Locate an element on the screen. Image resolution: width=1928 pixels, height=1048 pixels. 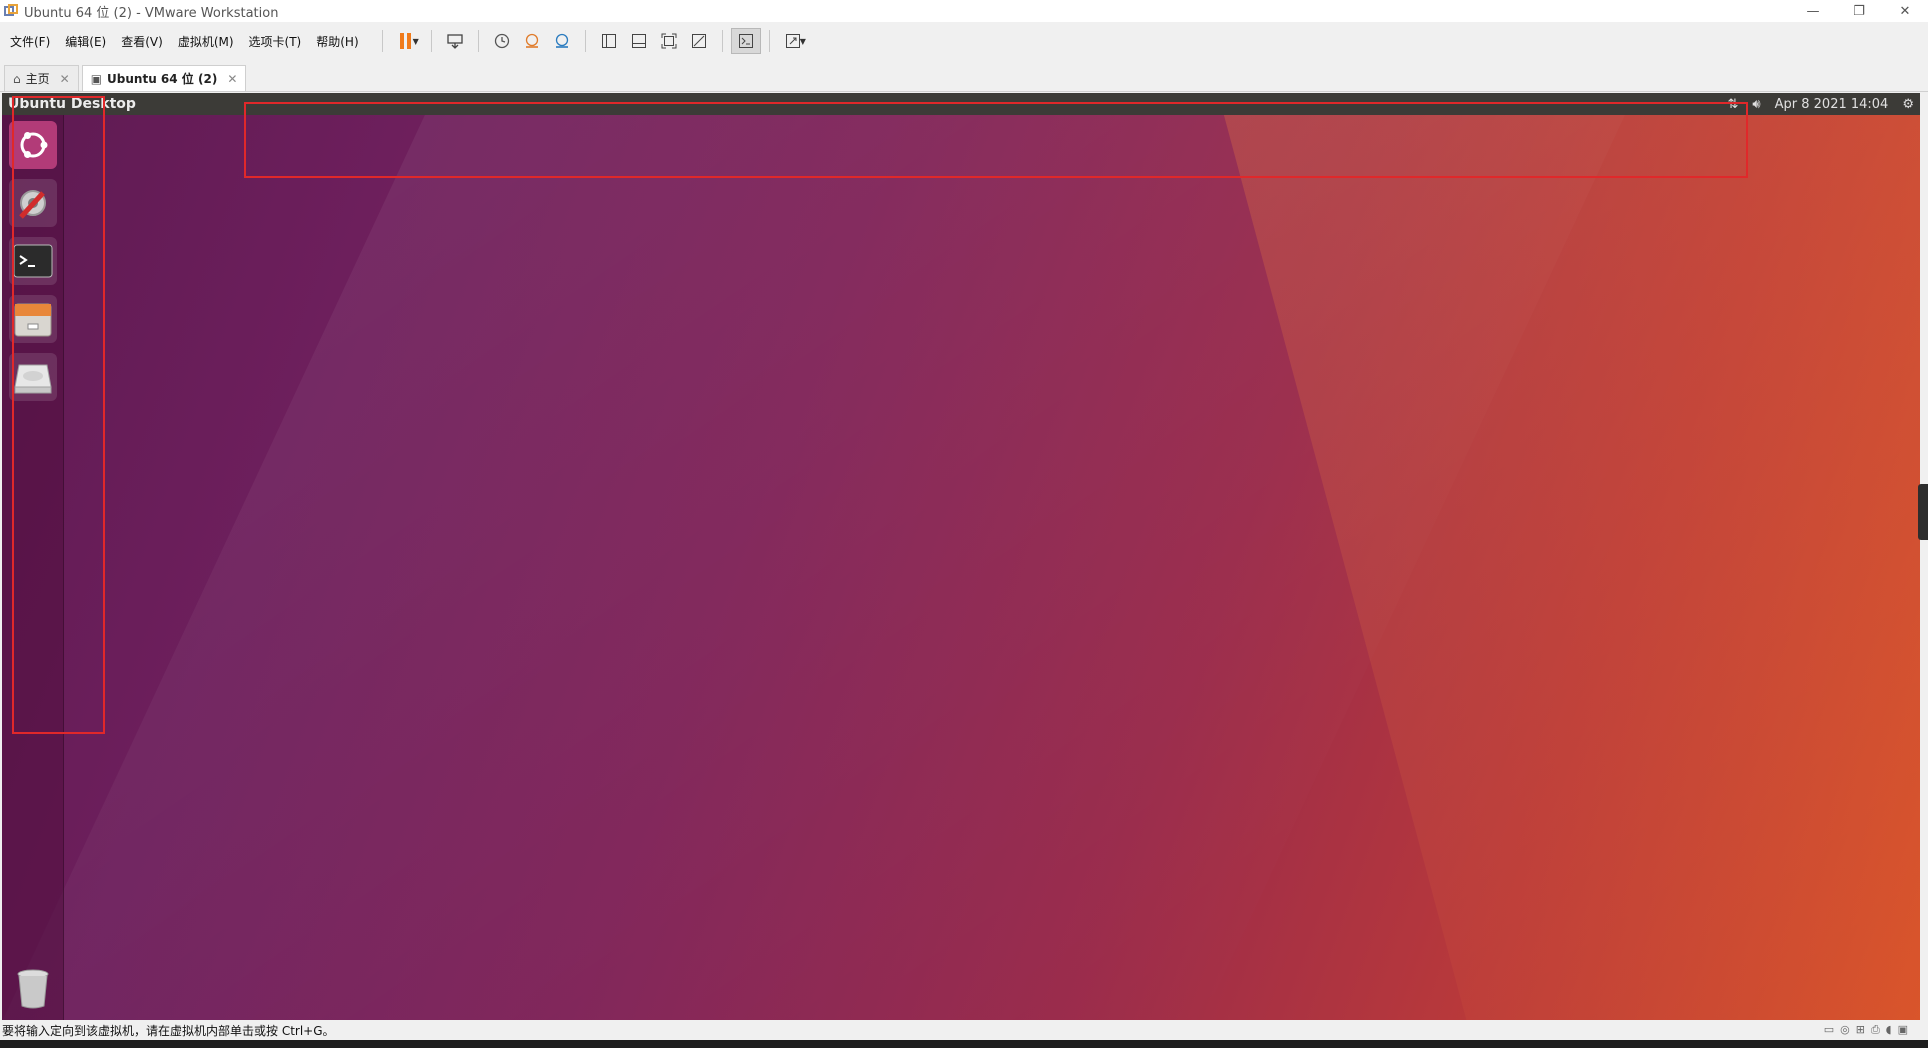
sound-status-icon: ◖ is located at coordinates (1889, 1030).